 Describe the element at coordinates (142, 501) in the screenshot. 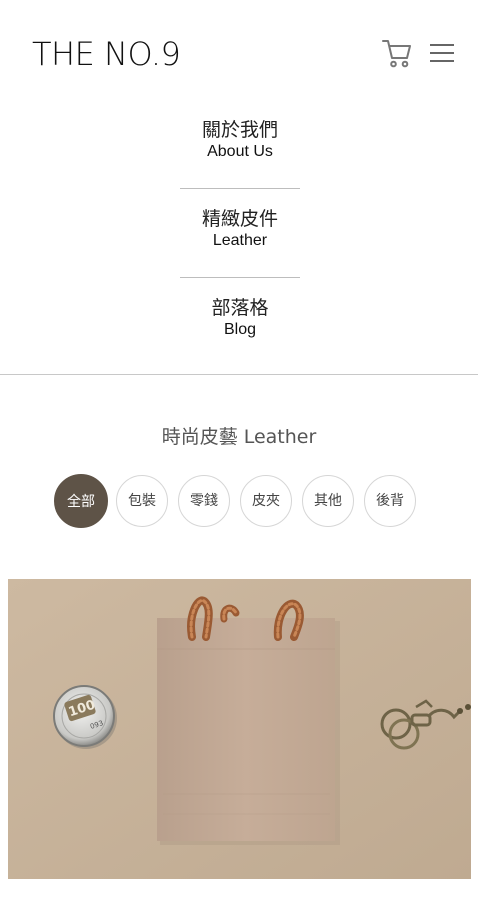

I see `filter-packaging: 包裝` at that location.